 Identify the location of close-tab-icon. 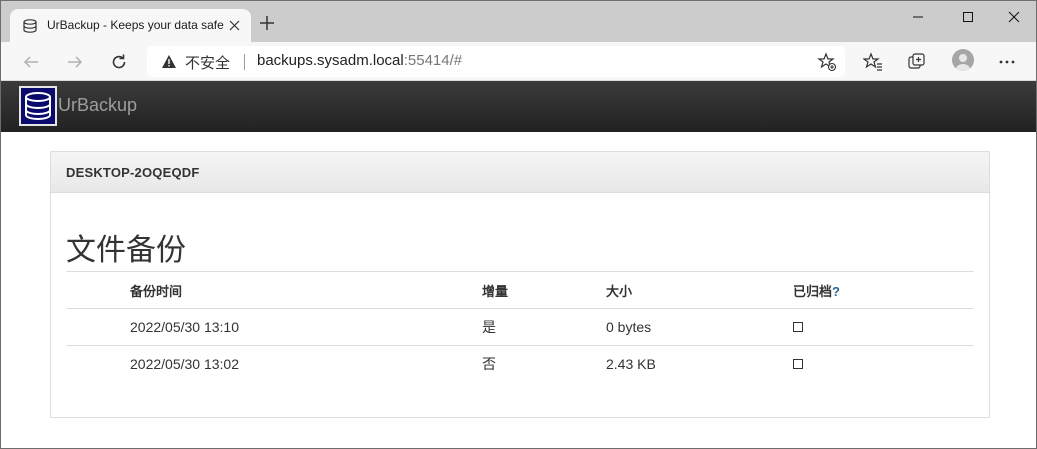
(234, 25).